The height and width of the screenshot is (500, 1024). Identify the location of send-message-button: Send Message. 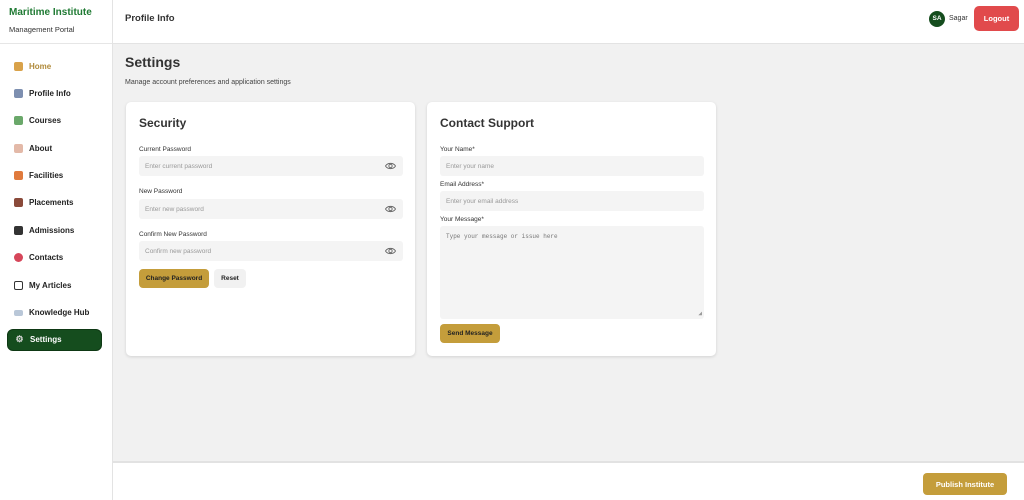
(470, 333).